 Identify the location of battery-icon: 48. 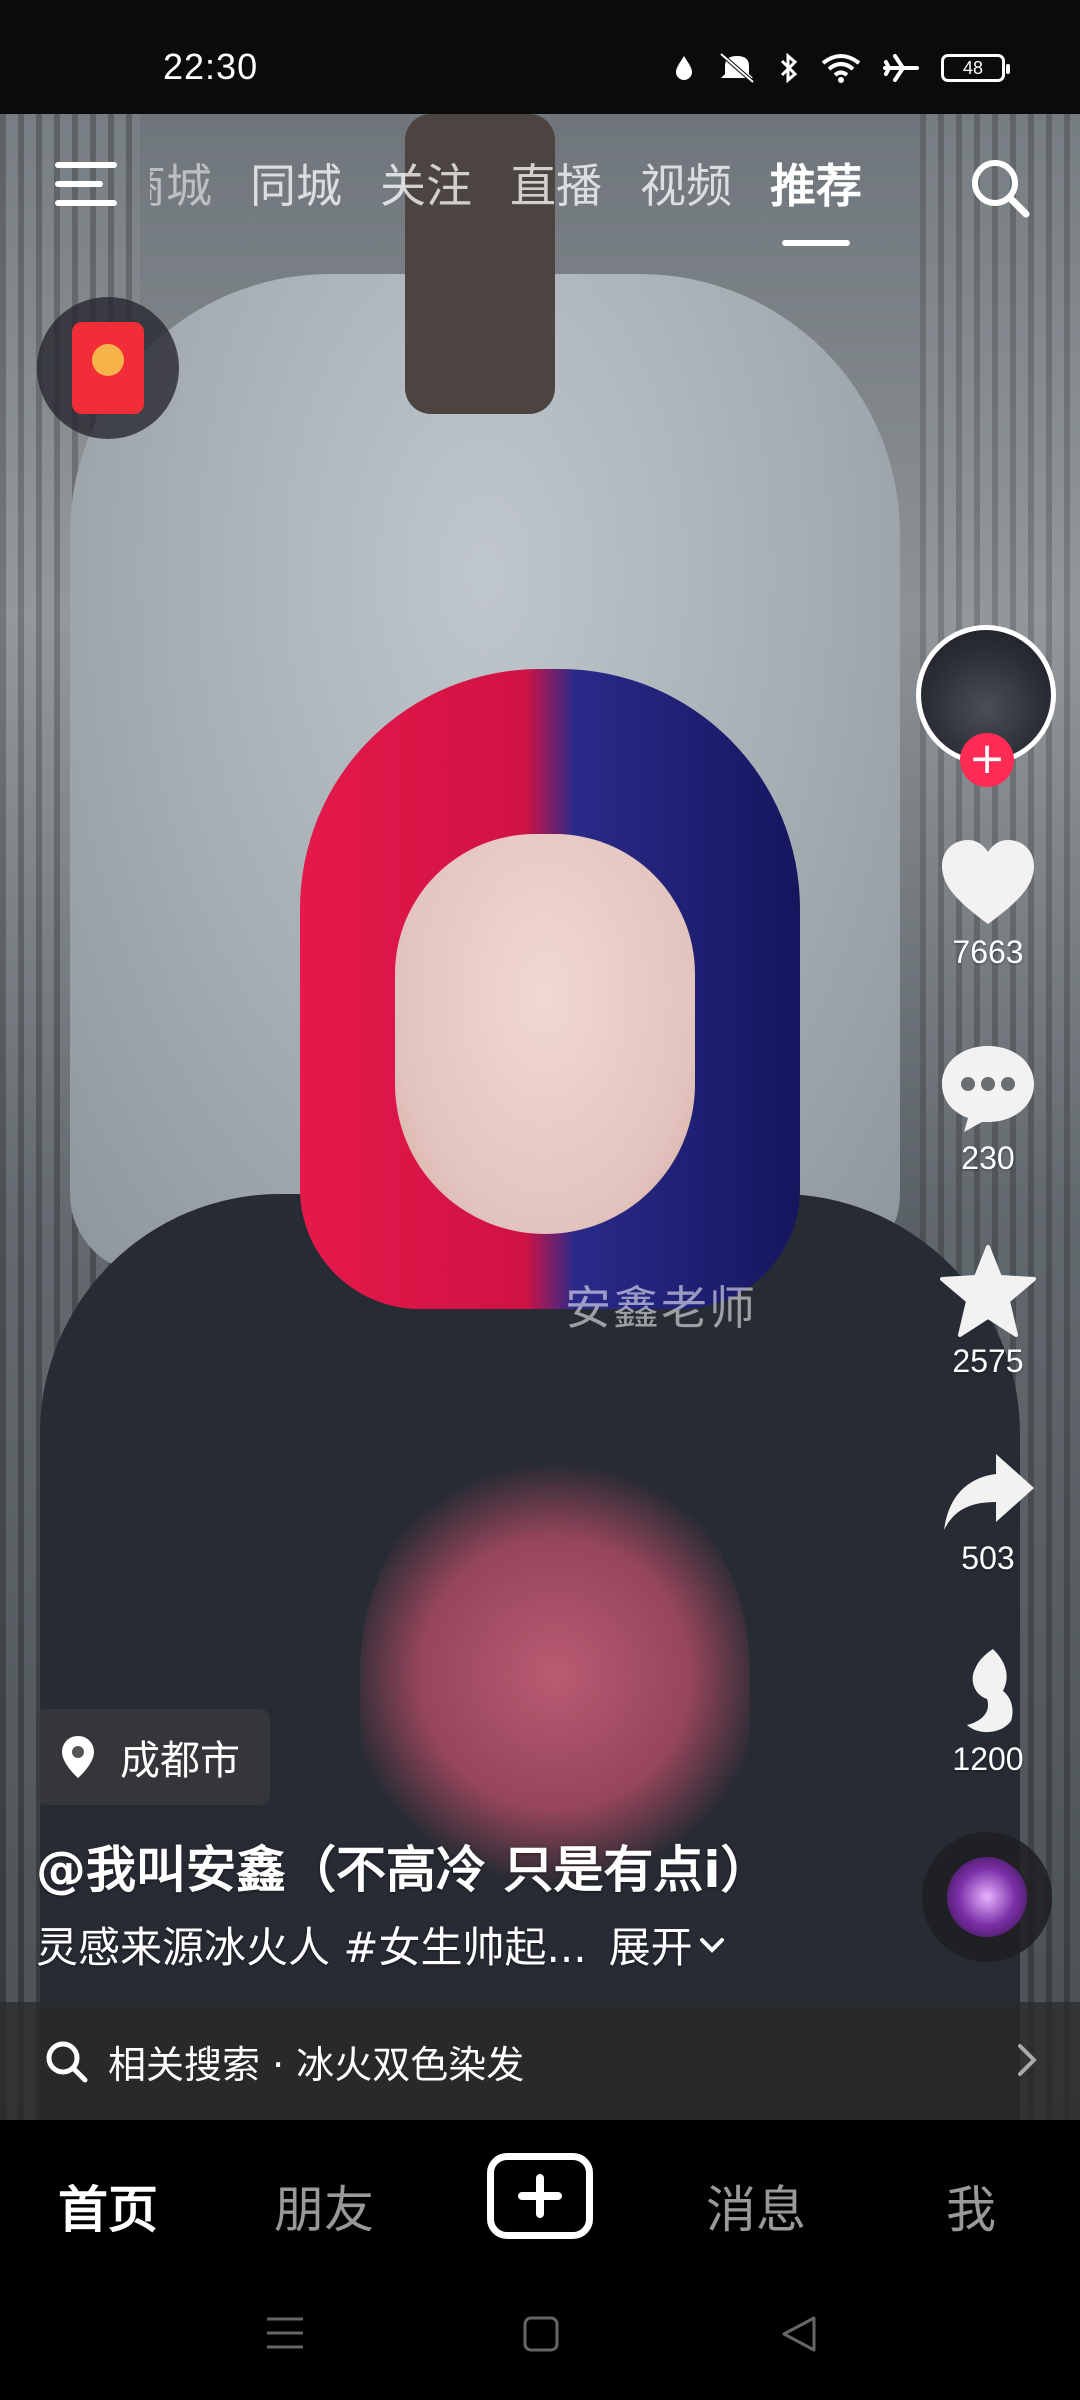
(975, 68).